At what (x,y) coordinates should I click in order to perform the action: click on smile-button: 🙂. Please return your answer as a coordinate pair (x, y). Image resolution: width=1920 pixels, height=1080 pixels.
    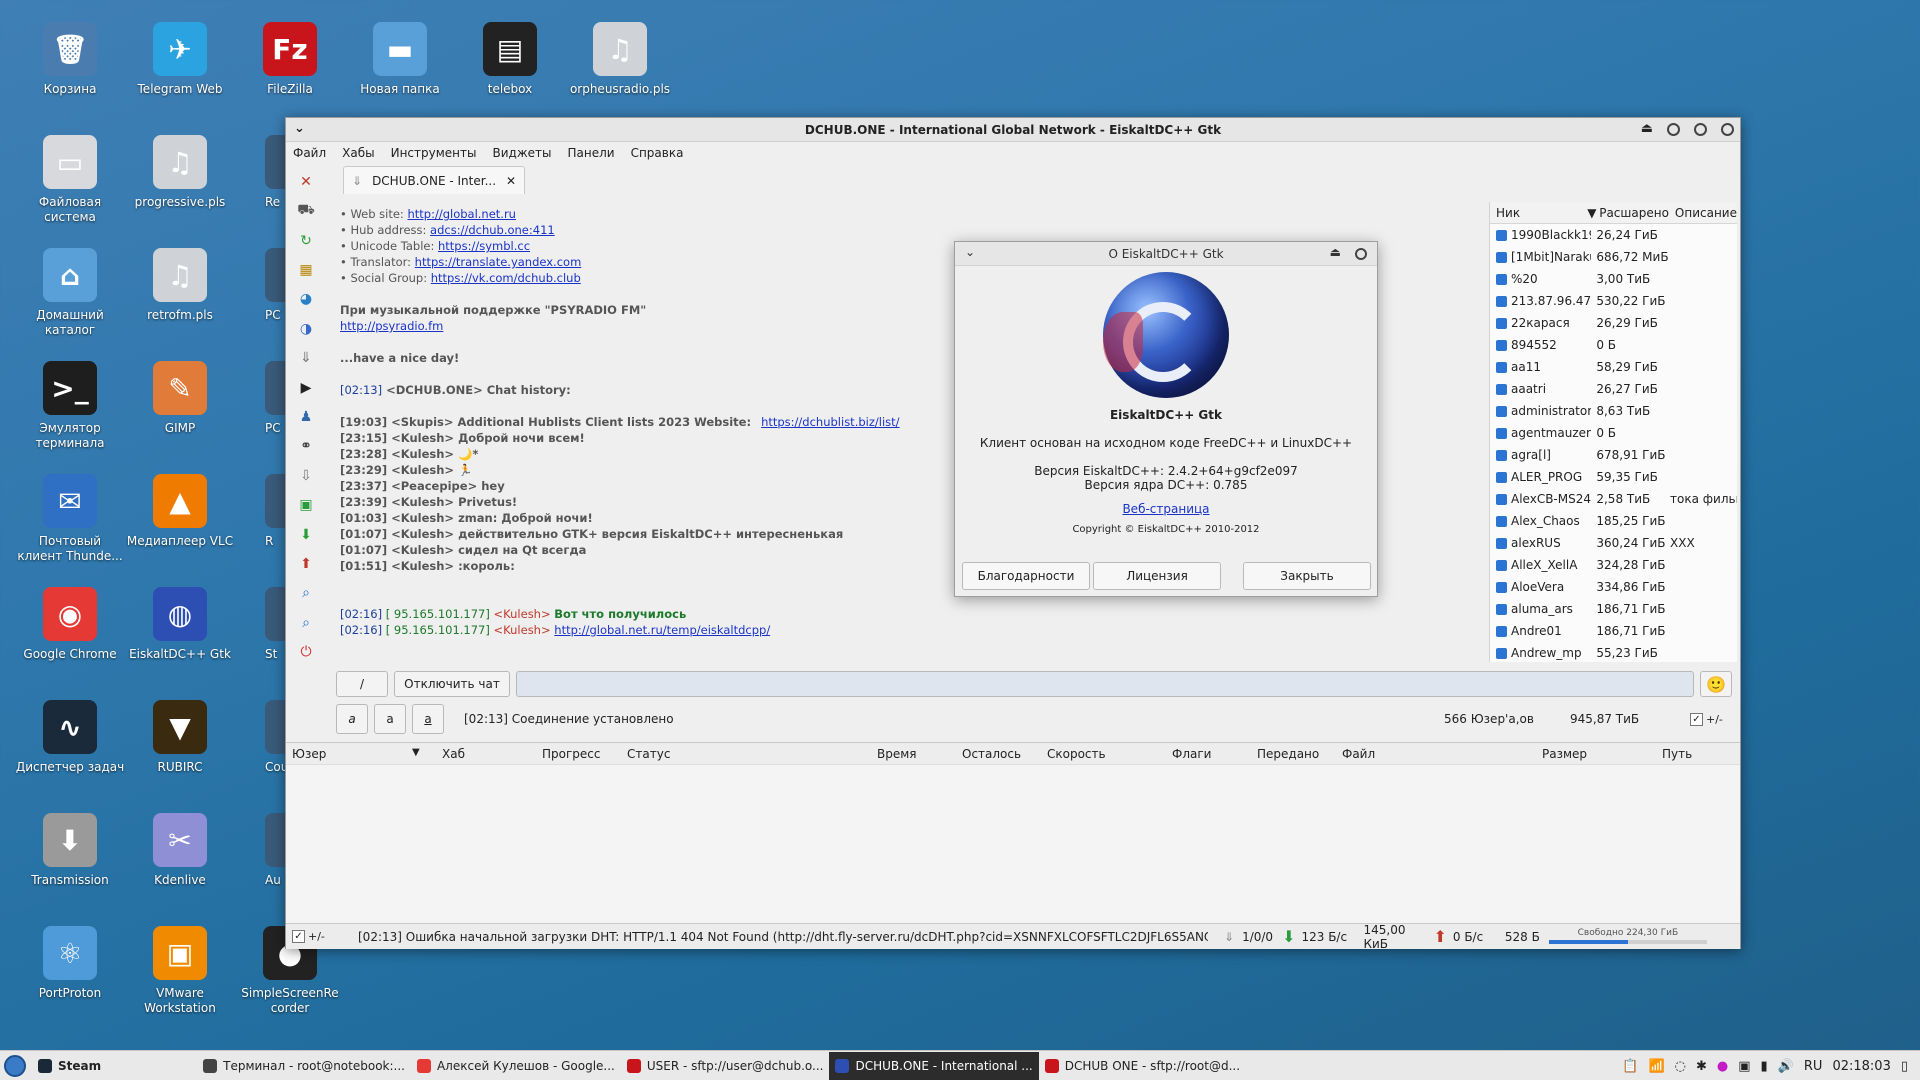
    Looking at the image, I should click on (1716, 684).